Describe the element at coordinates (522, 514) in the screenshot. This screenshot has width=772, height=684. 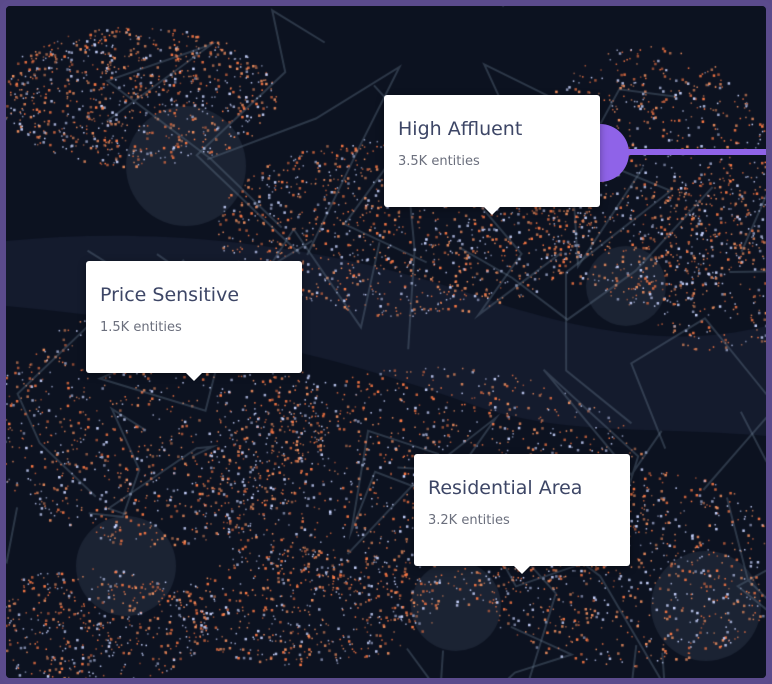
I see `segment-label-residential-area: Residential Area 3.2K entities` at that location.